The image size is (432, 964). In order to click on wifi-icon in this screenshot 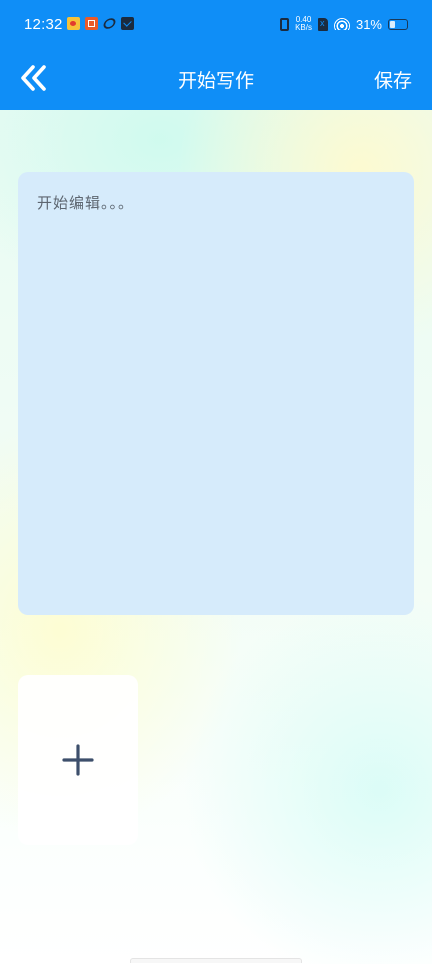, I will do `click(341, 24)`.